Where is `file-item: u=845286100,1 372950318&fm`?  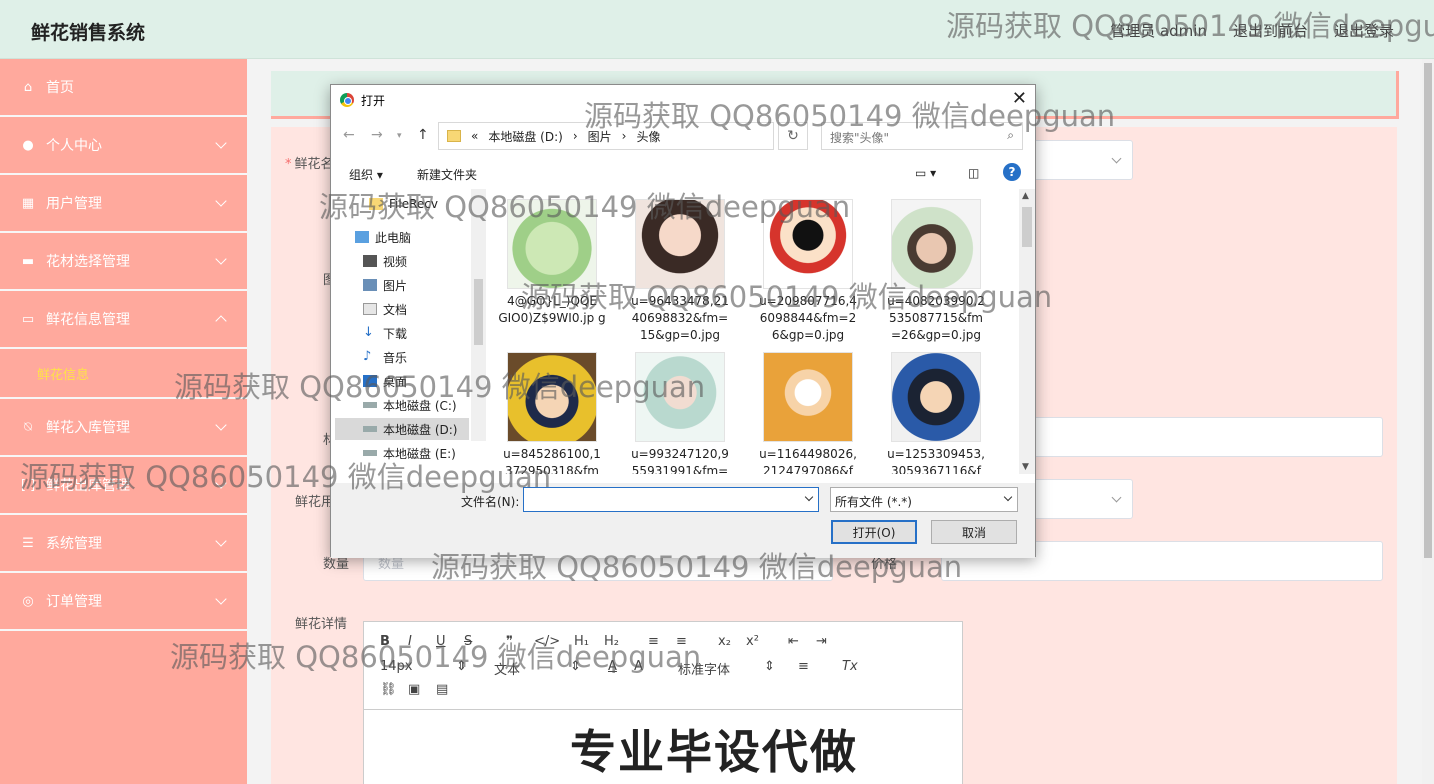 file-item: u=845286100,1 372950318&fm is located at coordinates (552, 413).